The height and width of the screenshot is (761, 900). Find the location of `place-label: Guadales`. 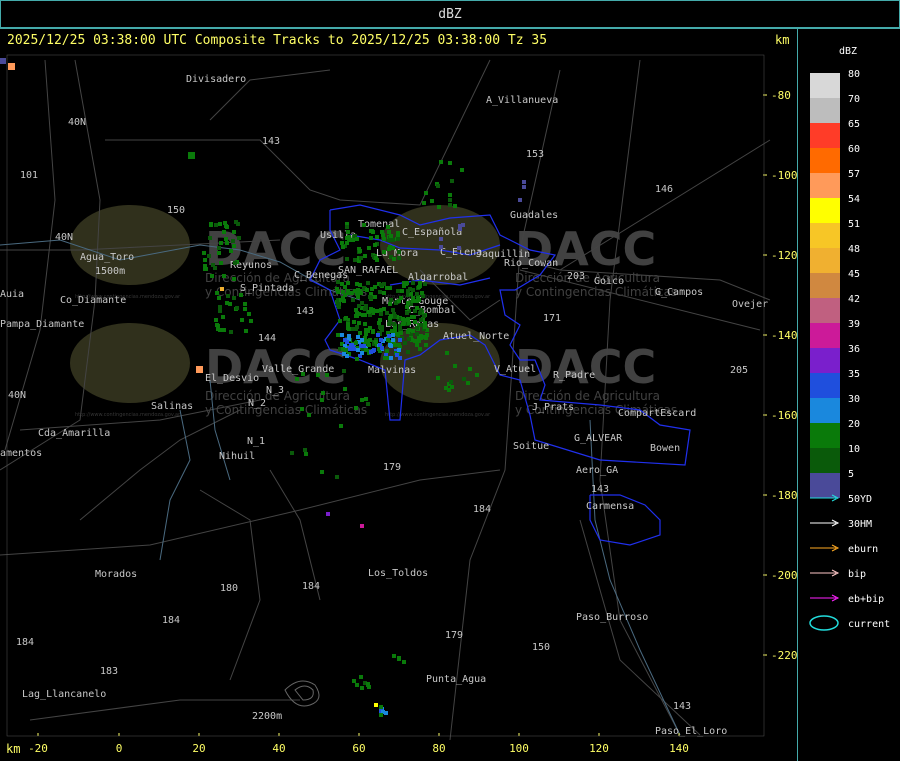

place-label: Guadales is located at coordinates (534, 215).